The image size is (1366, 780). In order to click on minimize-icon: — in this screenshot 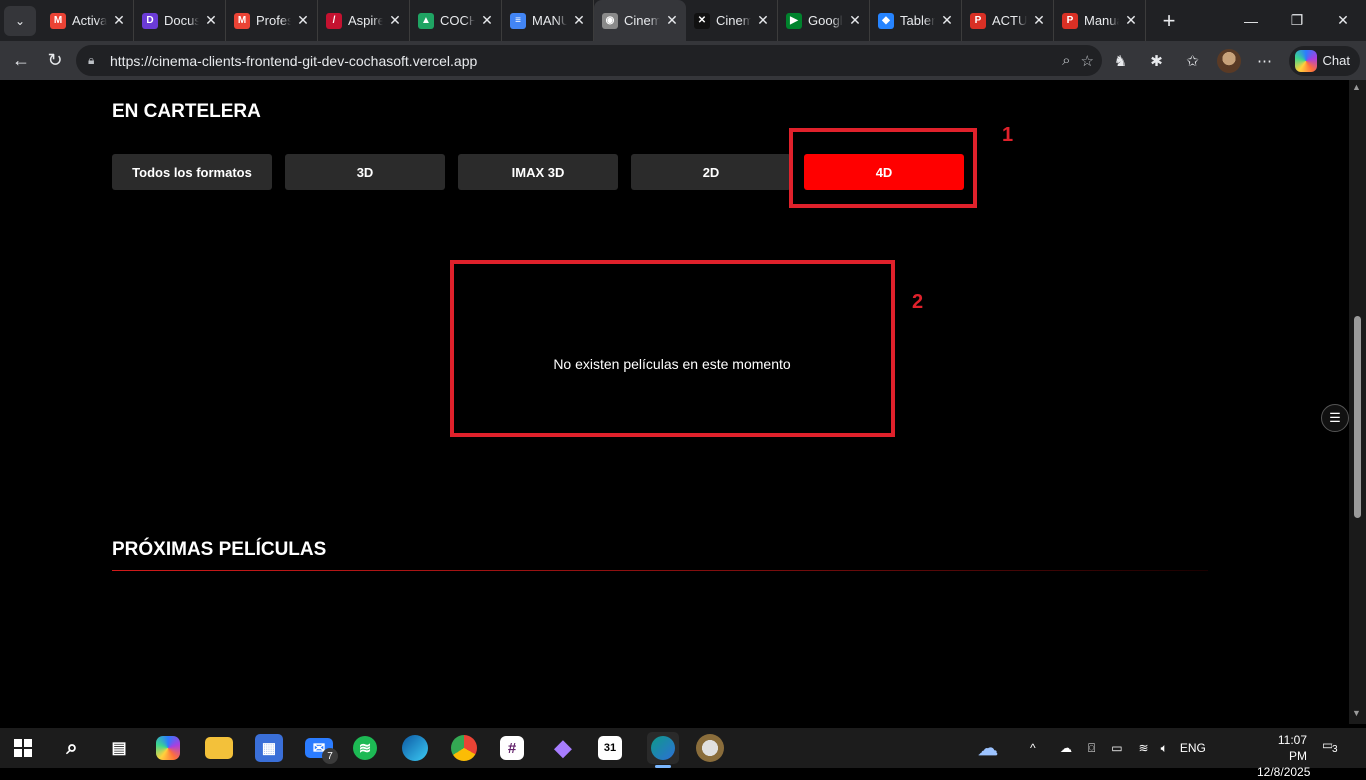, I will do `click(1251, 20)`.